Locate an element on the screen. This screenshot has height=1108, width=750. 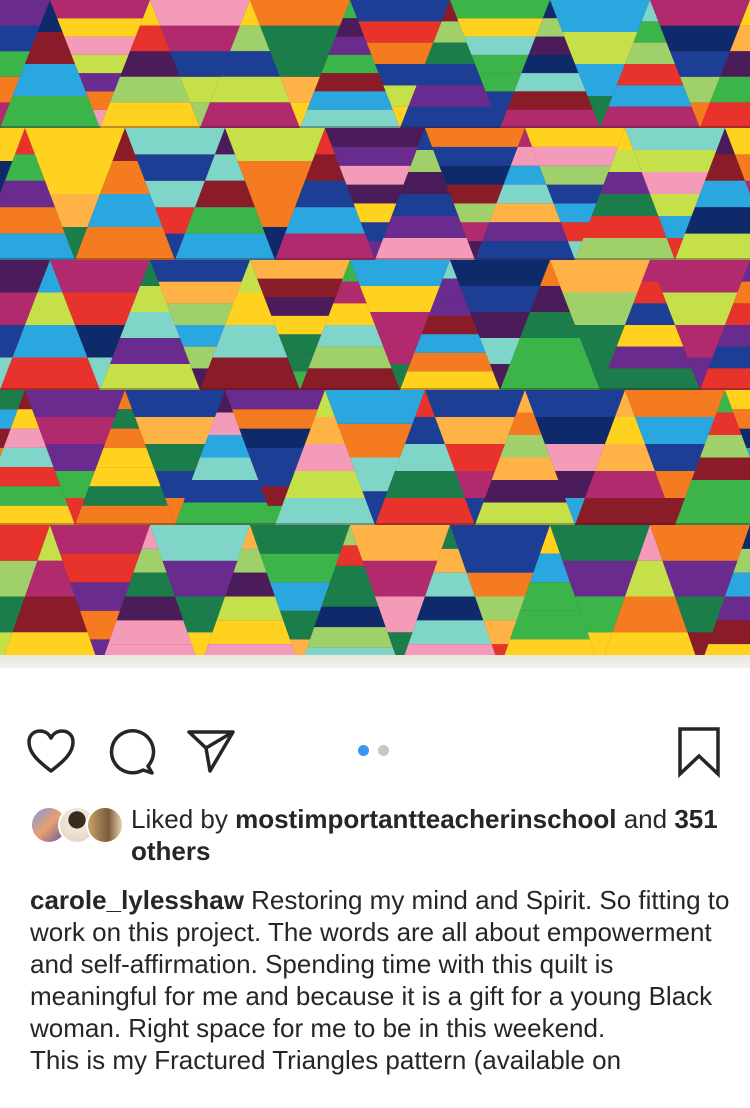
caption-username-link: carole_lylesshaw is located at coordinates (137, 900).